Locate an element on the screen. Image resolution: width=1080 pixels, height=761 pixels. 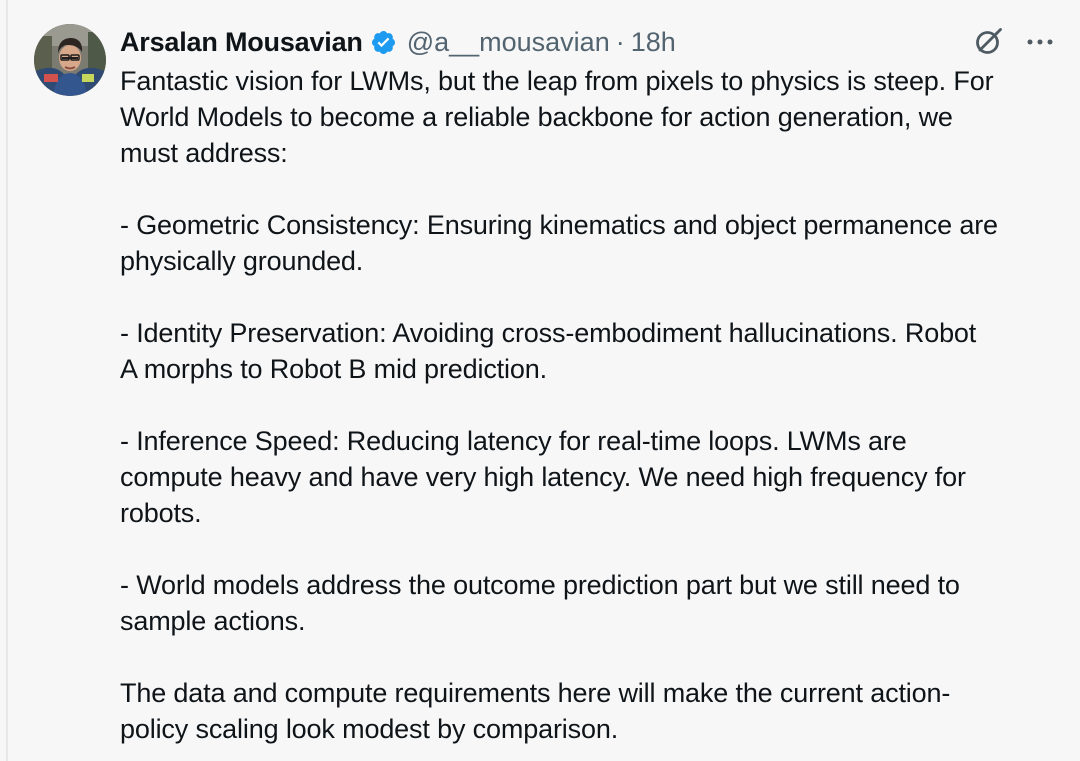
verified-badge-icon is located at coordinates (383, 42).